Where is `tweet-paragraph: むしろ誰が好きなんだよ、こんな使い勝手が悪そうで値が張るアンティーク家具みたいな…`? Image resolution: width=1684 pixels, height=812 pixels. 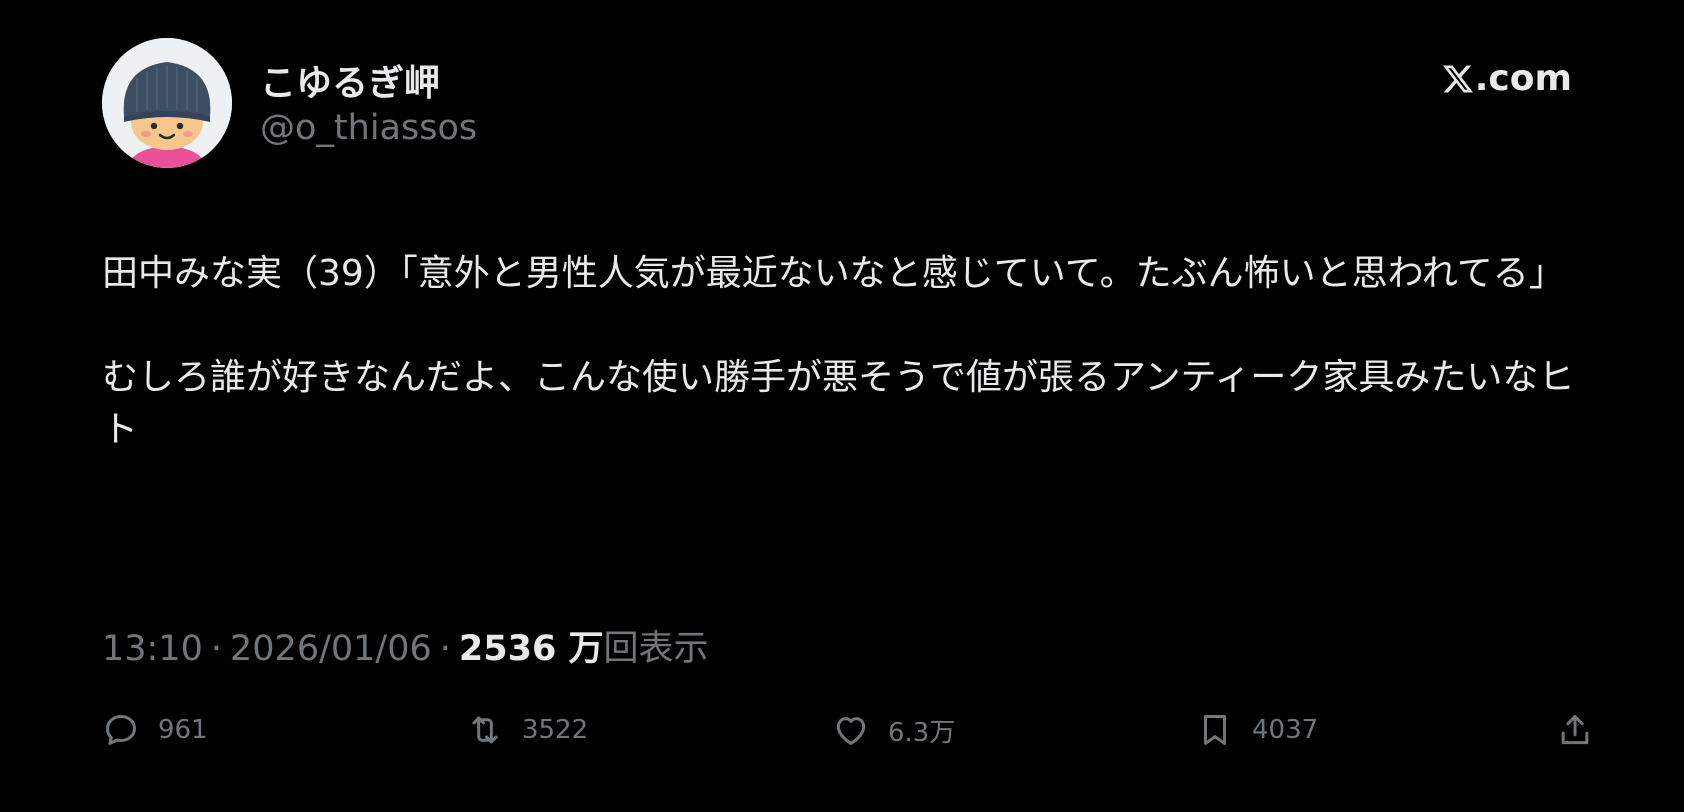 tweet-paragraph: むしろ誰が好きなんだよ、こんな使い勝手が悪そうで値が張るアンティーク家具みたいな… is located at coordinates (838, 403).